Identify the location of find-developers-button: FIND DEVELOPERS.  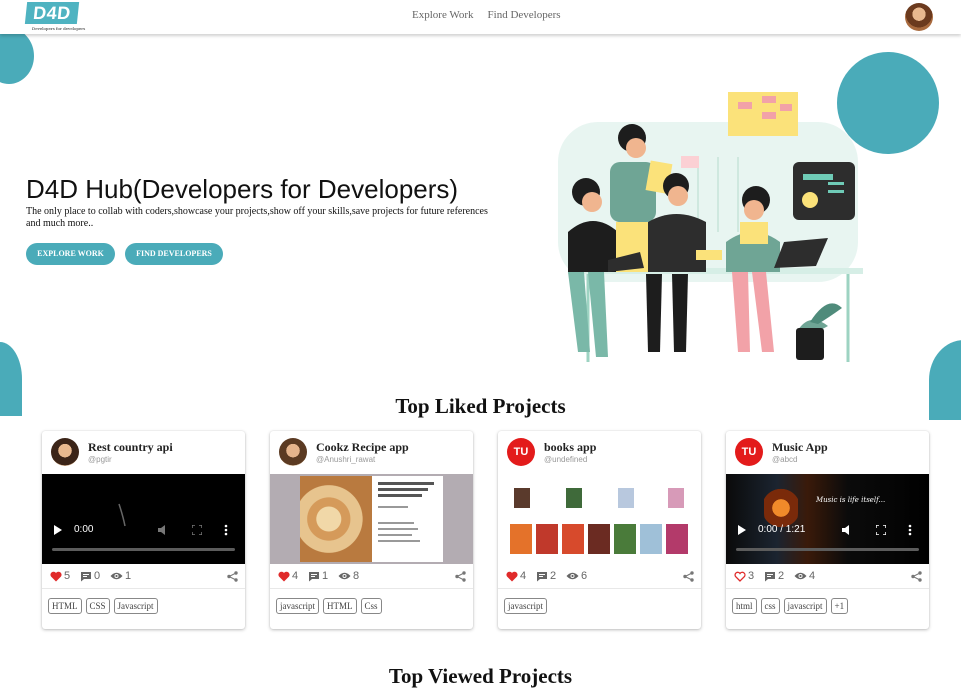
(174, 254).